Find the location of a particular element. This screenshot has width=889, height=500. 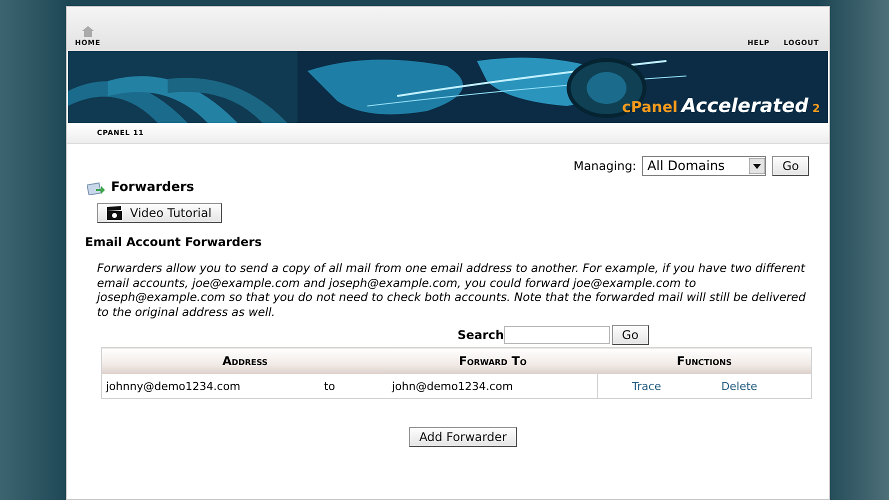

clapperboard-icon is located at coordinates (114, 213).